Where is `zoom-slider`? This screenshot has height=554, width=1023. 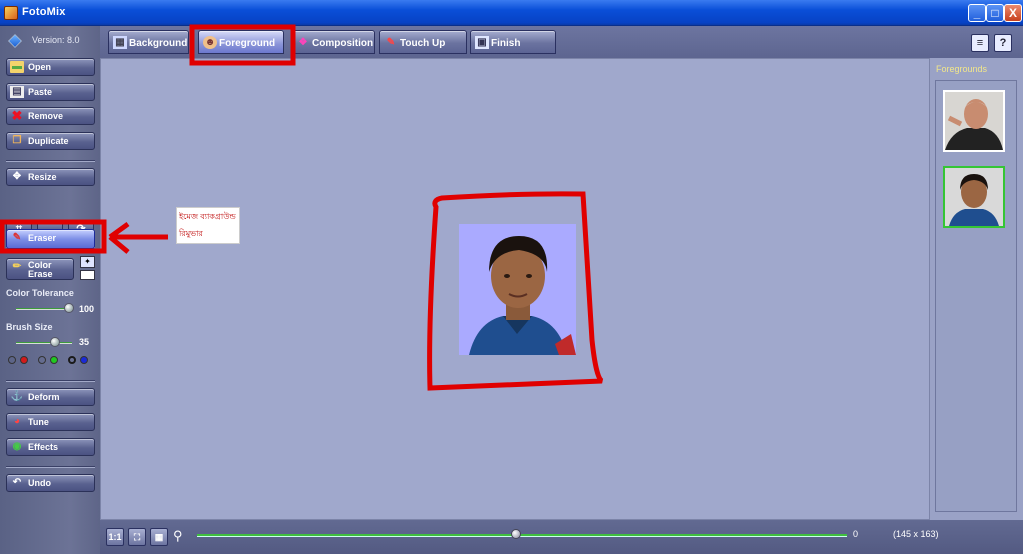
zoom-slider is located at coordinates (522, 534).